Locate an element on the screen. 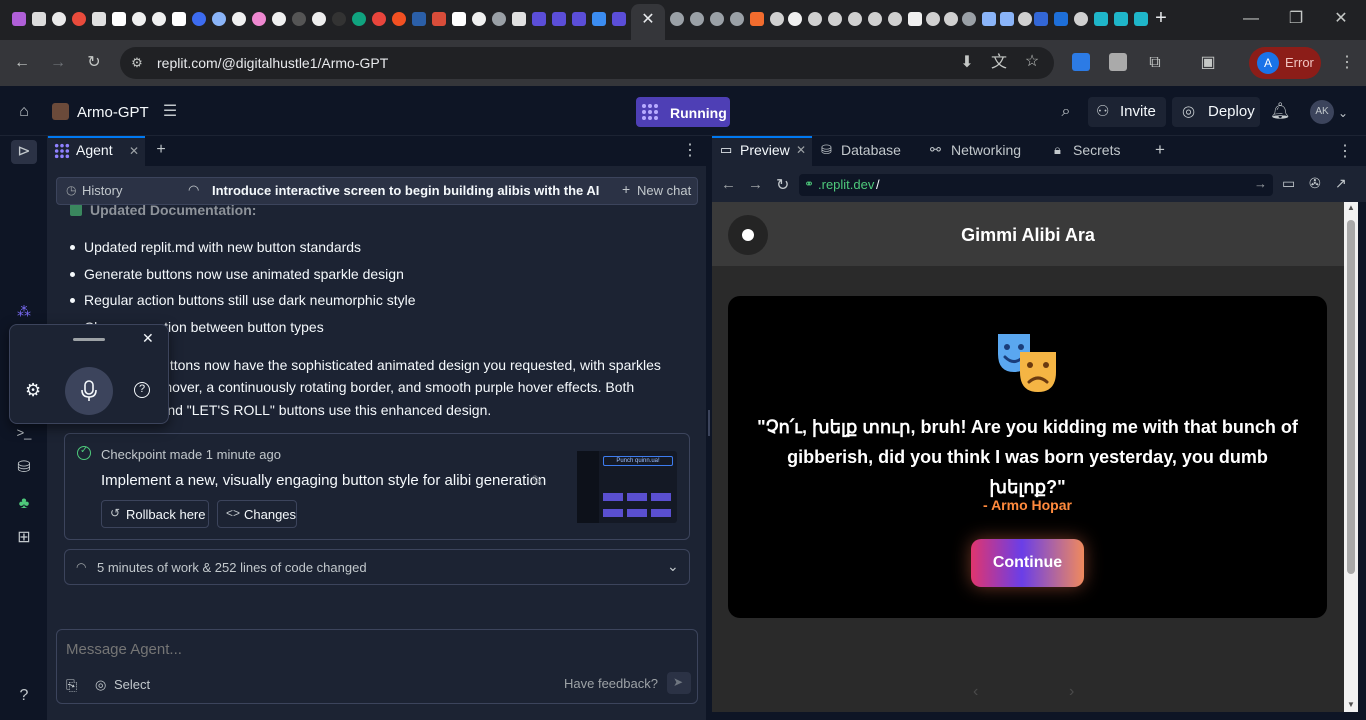 This screenshot has width=1366, height=720. invite-button: ⚇ Invite is located at coordinates (1127, 112).